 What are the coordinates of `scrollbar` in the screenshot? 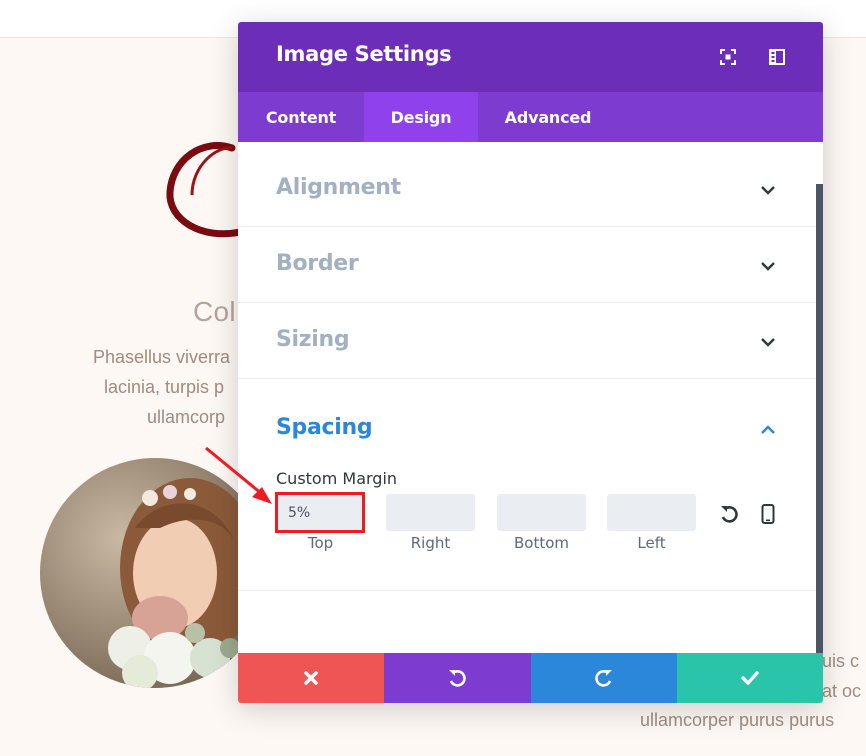 It's located at (819, 419).